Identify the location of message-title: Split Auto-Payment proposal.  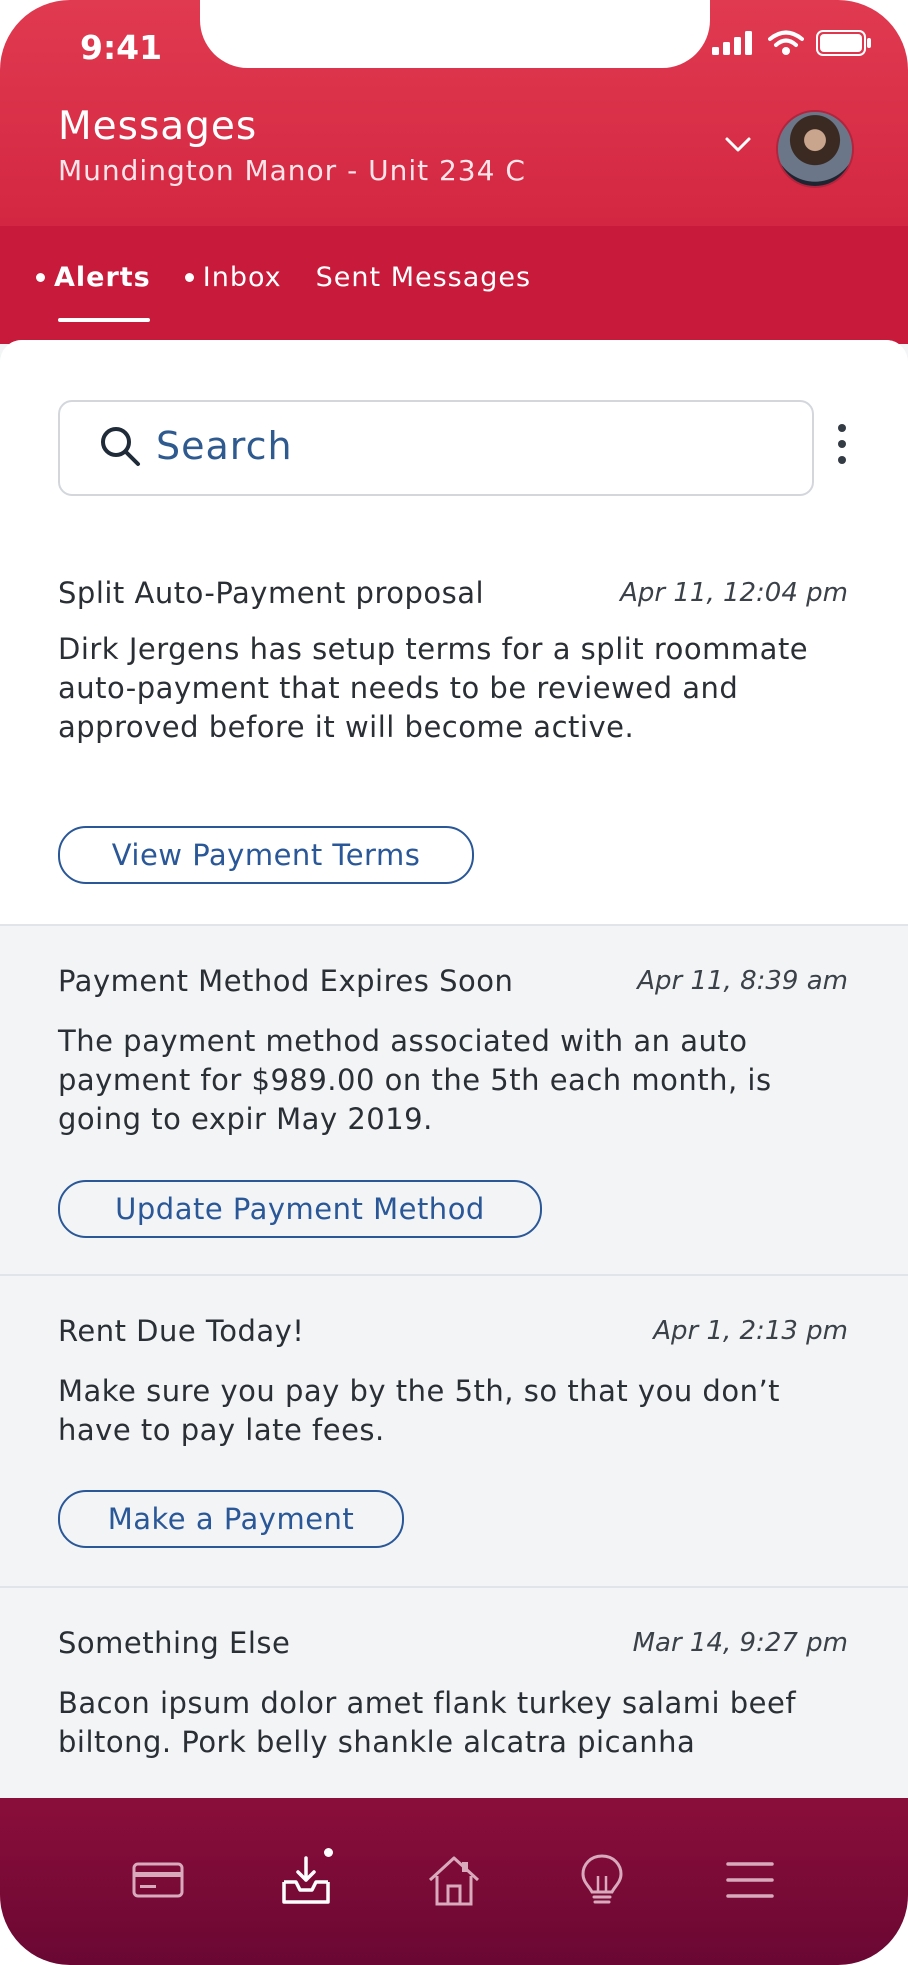
(271, 593).